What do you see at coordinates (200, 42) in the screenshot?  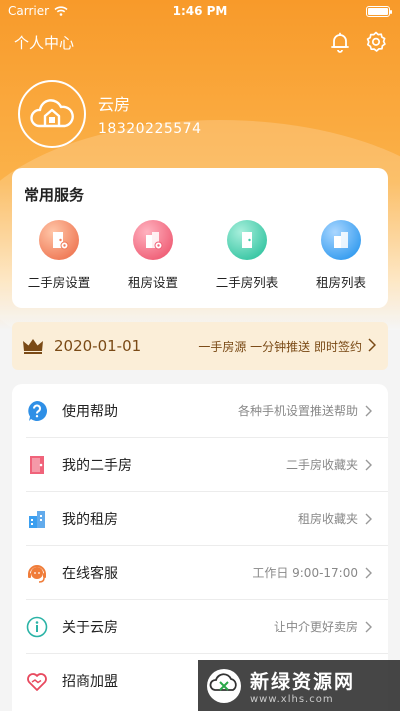 I see `nav-bar: 个人中心` at bounding box center [200, 42].